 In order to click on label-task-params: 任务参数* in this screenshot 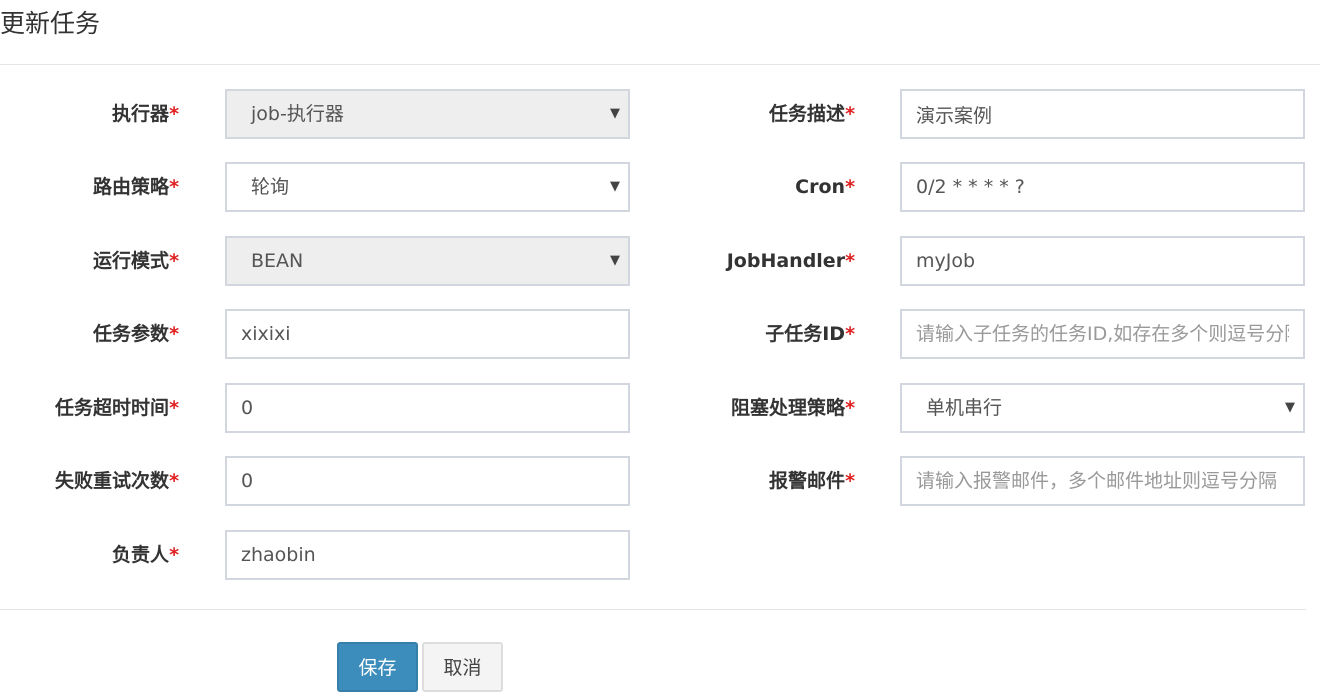, I will do `click(136, 334)`.